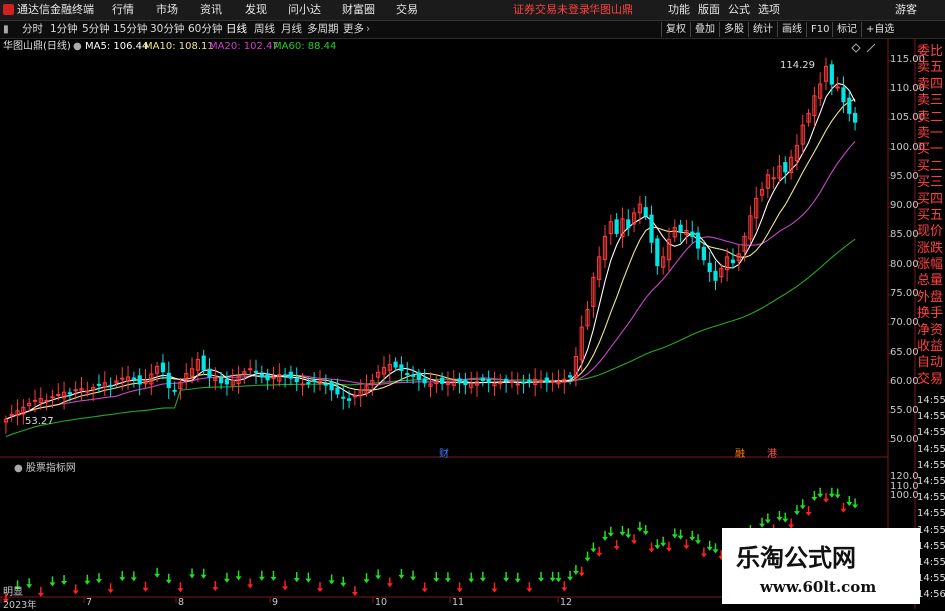 This screenshot has height=611, width=945. I want to click on time-axis-label: 12, so click(566, 602).